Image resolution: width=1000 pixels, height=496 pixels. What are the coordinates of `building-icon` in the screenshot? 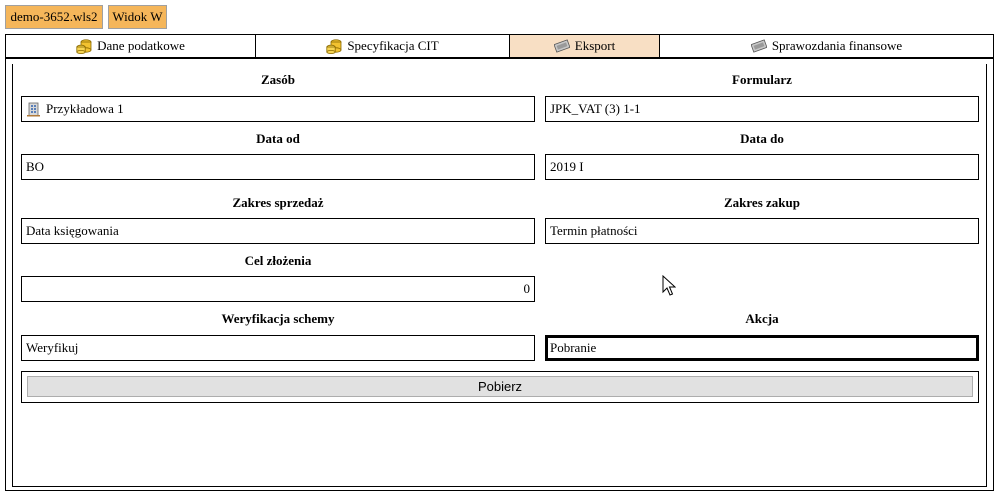 It's located at (33, 109).